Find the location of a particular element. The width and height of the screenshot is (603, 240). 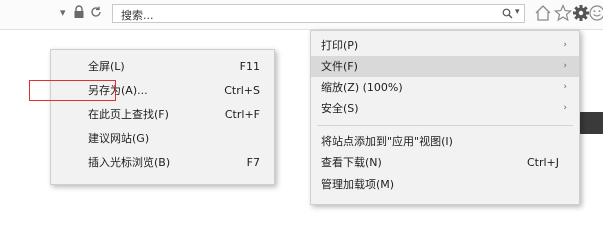

menu-item-label: 建议网站(G) is located at coordinates (119, 138).